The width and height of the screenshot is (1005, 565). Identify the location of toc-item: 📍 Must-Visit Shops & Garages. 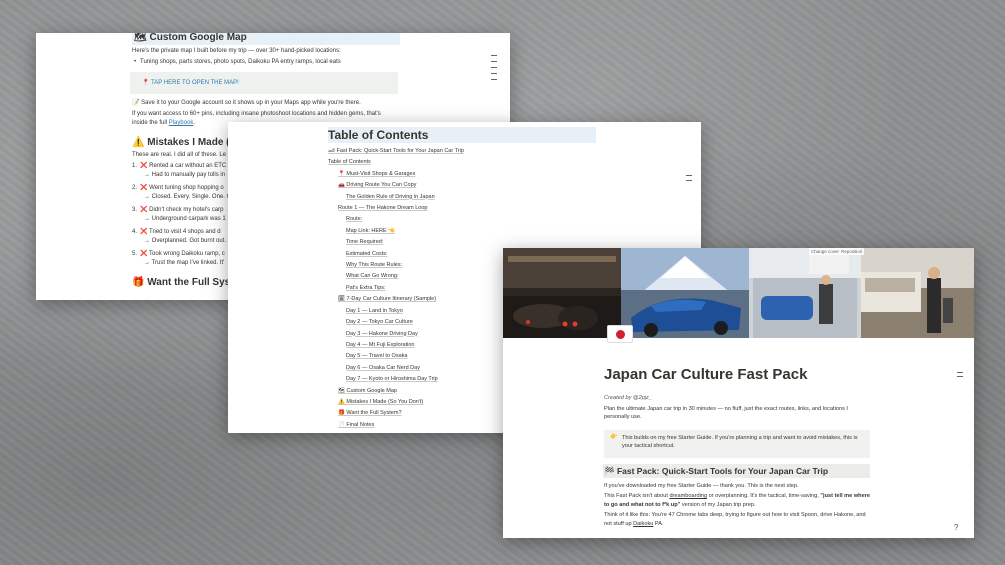
(514, 174).